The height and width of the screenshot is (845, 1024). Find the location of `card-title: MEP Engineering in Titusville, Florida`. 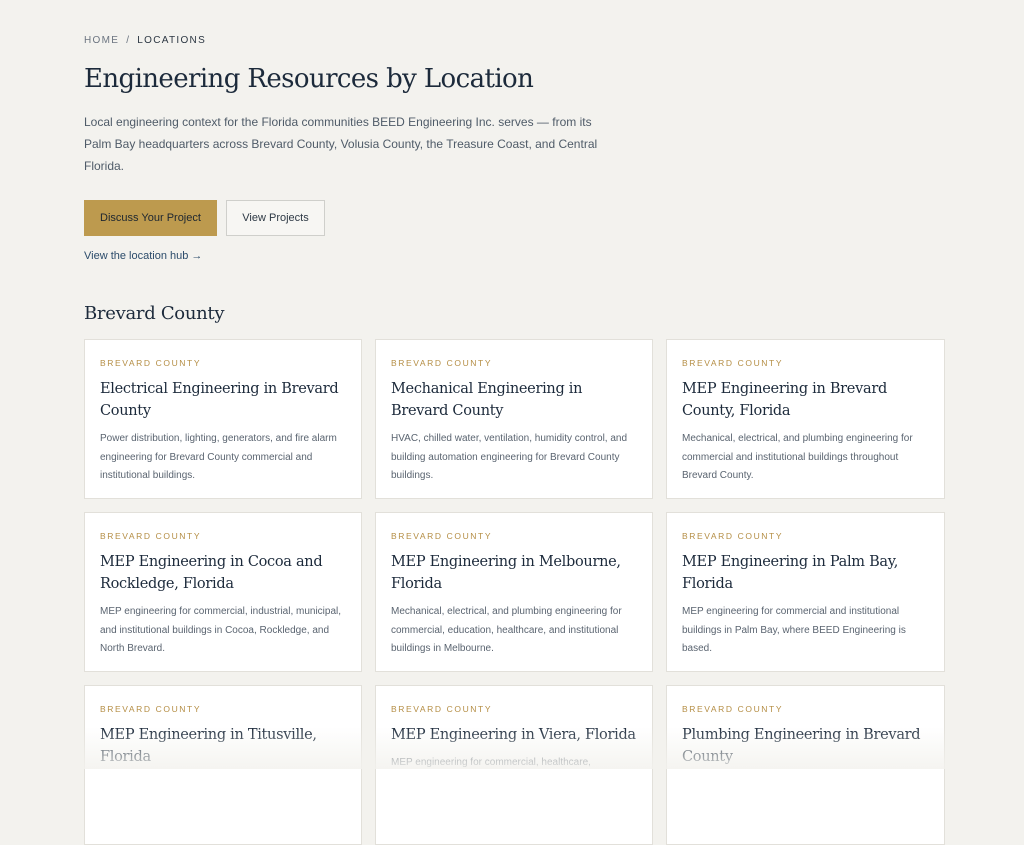

card-title: MEP Engineering in Titusville, Florida is located at coordinates (223, 746).